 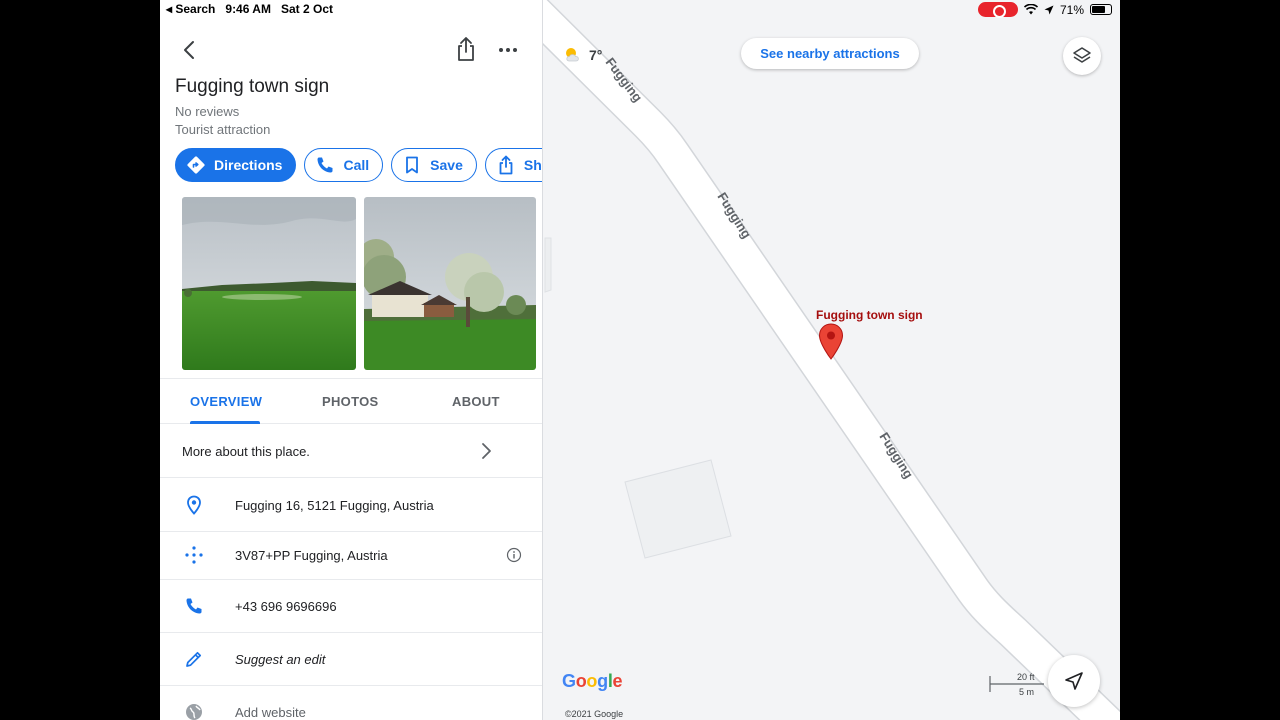 I want to click on plus-code-text: 3V87+PP Fugging, Austria, so click(x=311, y=555).